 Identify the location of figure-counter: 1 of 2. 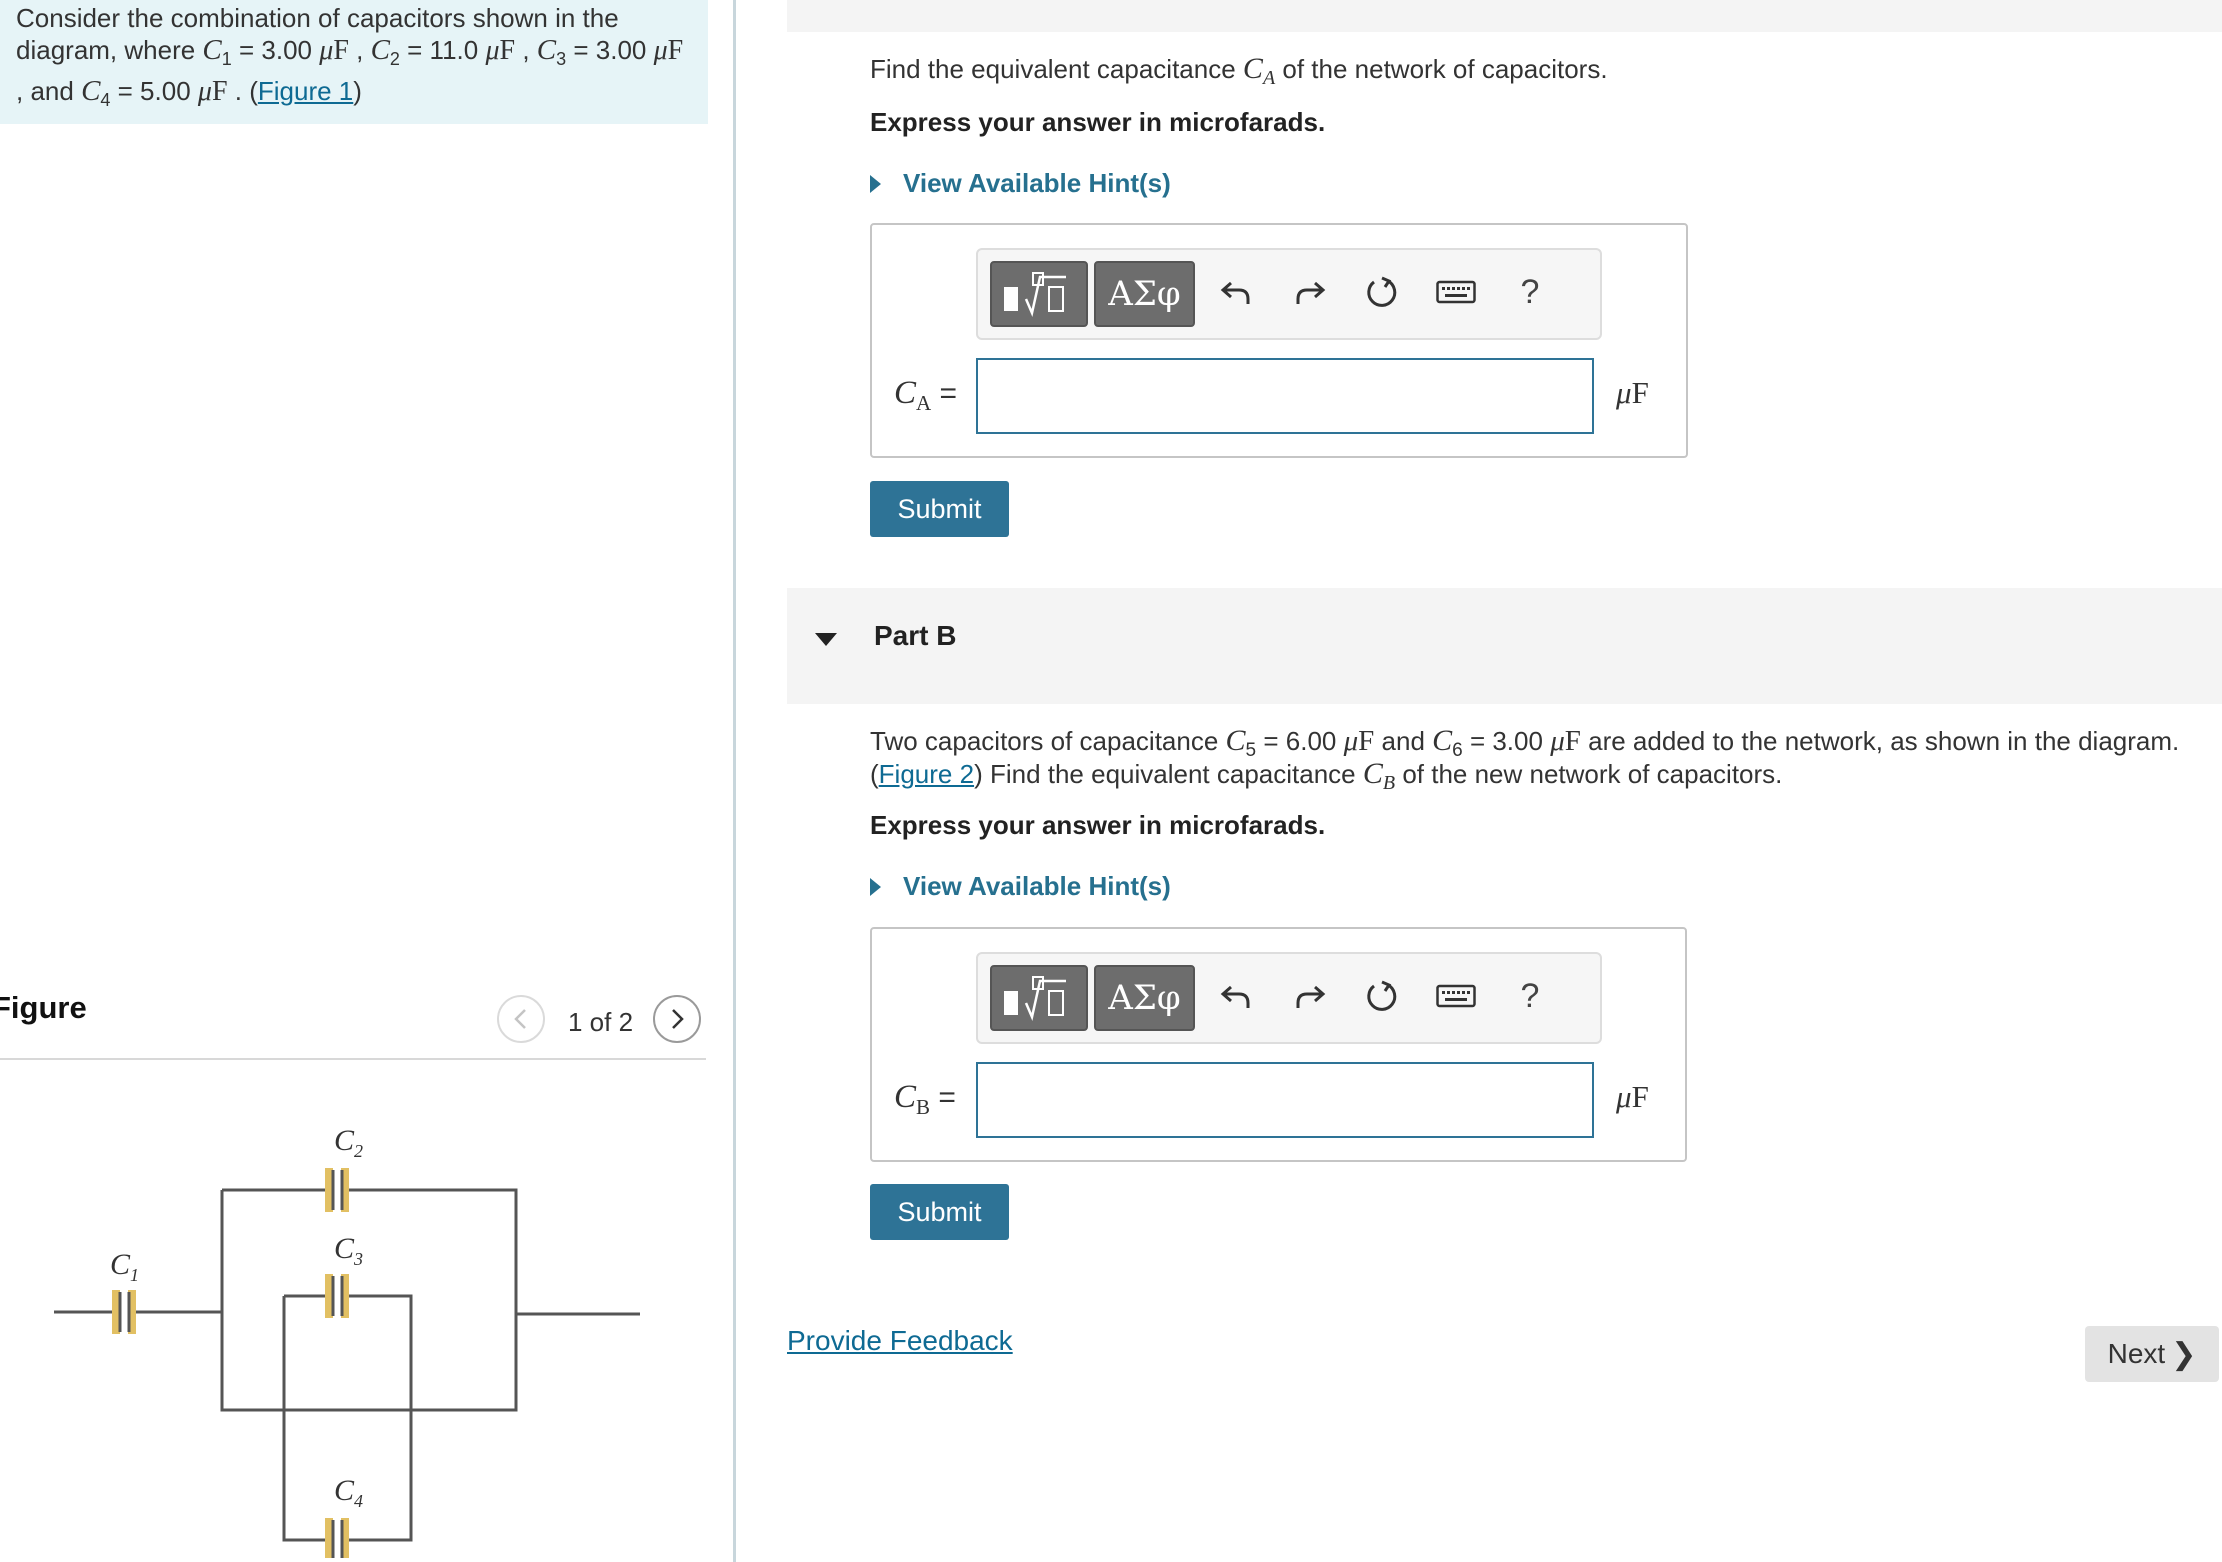
(601, 1022).